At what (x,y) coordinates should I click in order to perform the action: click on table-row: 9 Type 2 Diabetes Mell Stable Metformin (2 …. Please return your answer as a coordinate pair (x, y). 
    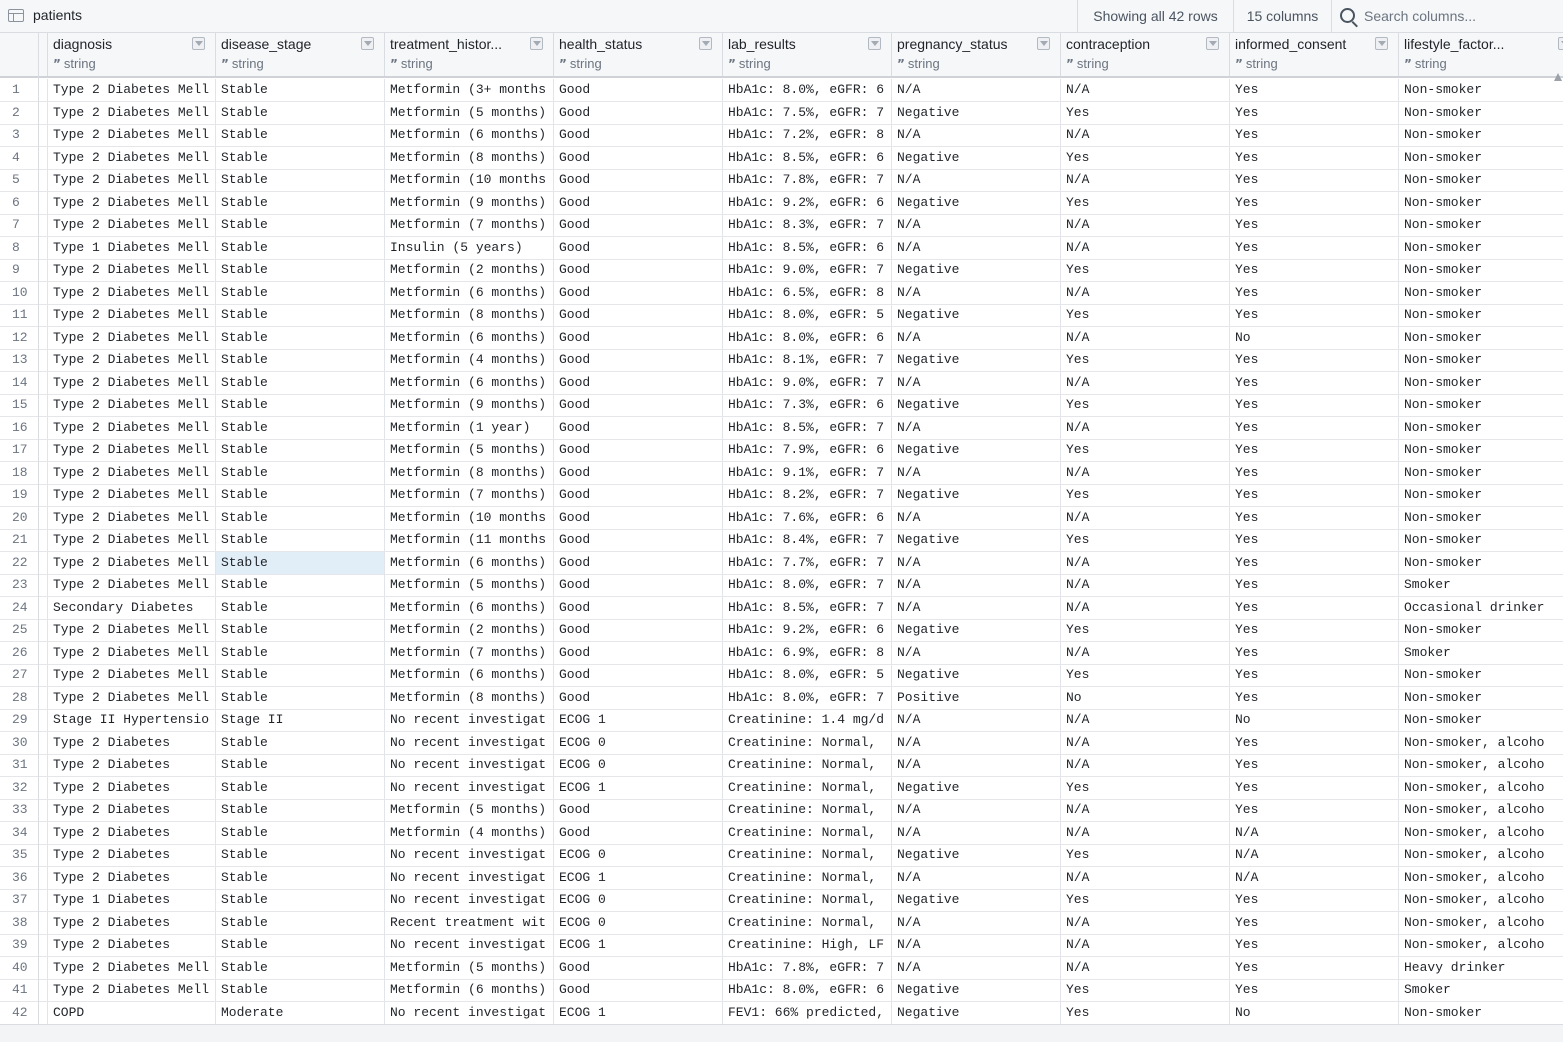
    Looking at the image, I should click on (781, 270).